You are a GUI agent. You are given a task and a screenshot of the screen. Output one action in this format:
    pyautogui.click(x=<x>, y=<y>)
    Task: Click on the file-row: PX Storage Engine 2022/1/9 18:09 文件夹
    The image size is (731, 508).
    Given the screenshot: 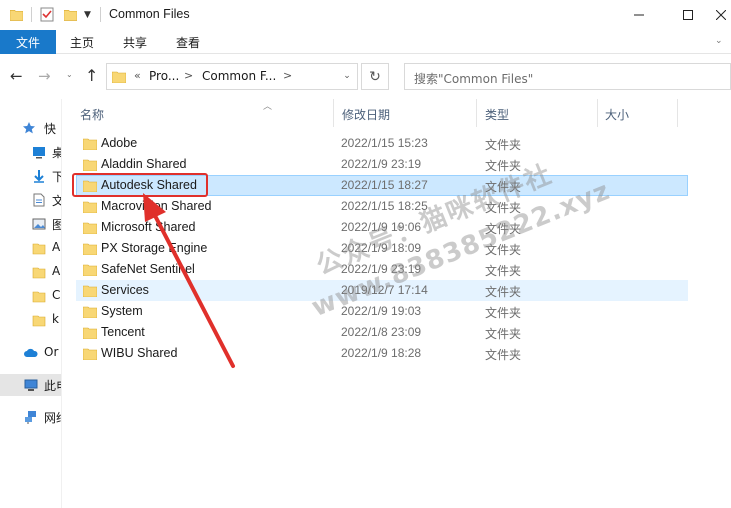 What is the action you would take?
    pyautogui.click(x=382, y=248)
    